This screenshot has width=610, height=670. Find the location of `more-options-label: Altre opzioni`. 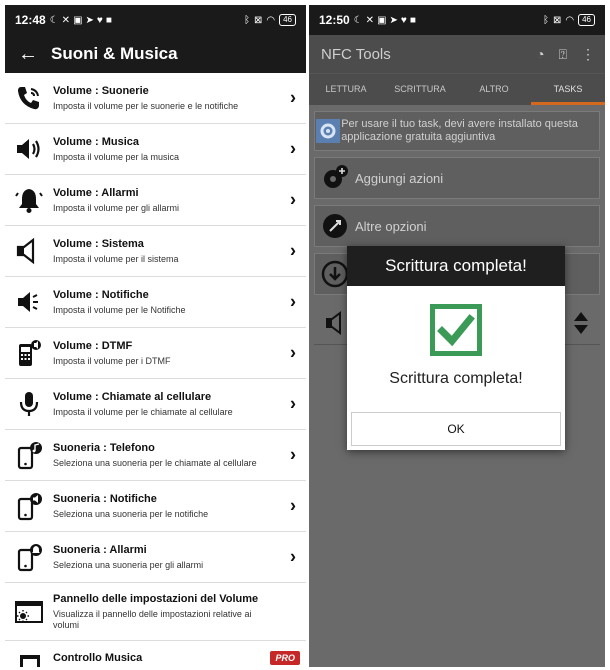

more-options-label: Altre opzioni is located at coordinates (391, 226).